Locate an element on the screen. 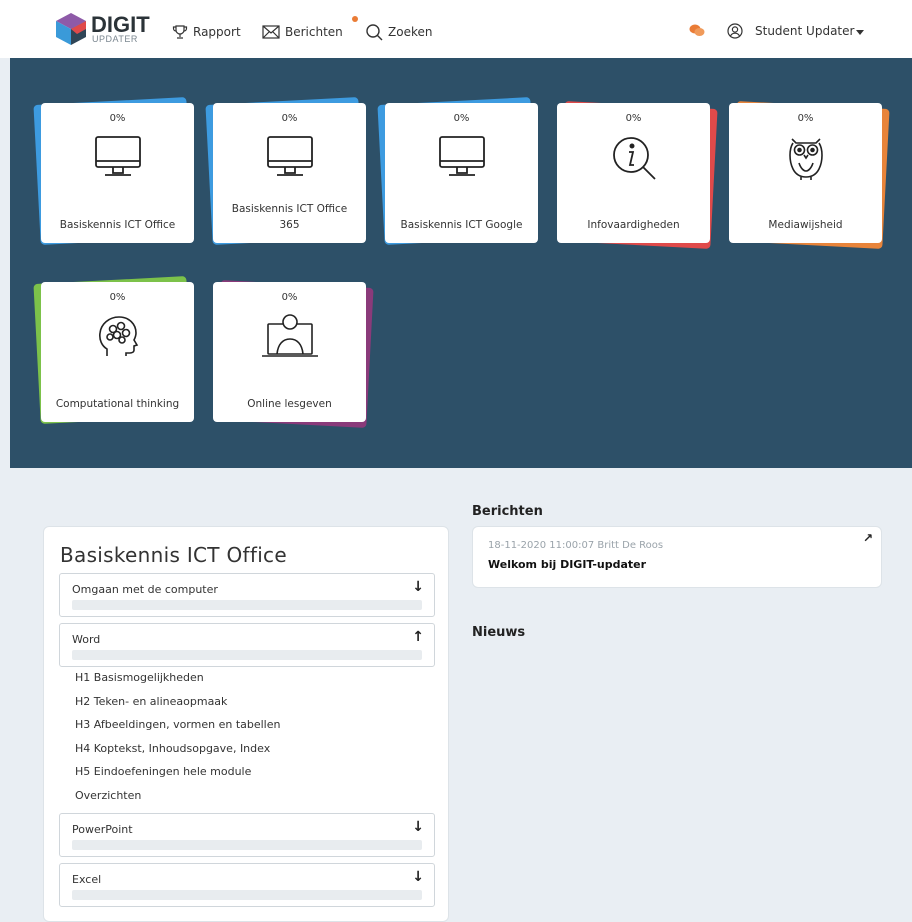 The height and width of the screenshot is (922, 912). nav-berichten-label: Berichten is located at coordinates (314, 32).